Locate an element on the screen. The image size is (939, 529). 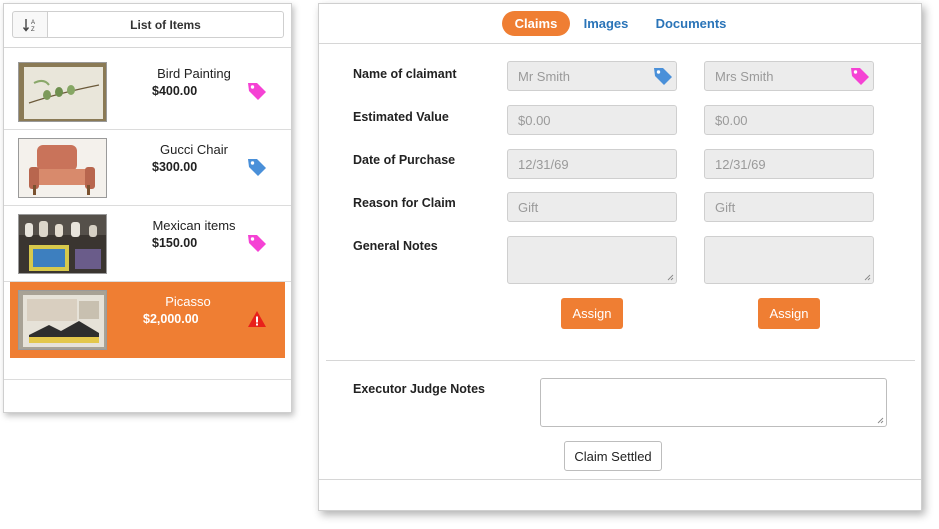
claimant-2-value-field: $0.00 is located at coordinates (789, 120).